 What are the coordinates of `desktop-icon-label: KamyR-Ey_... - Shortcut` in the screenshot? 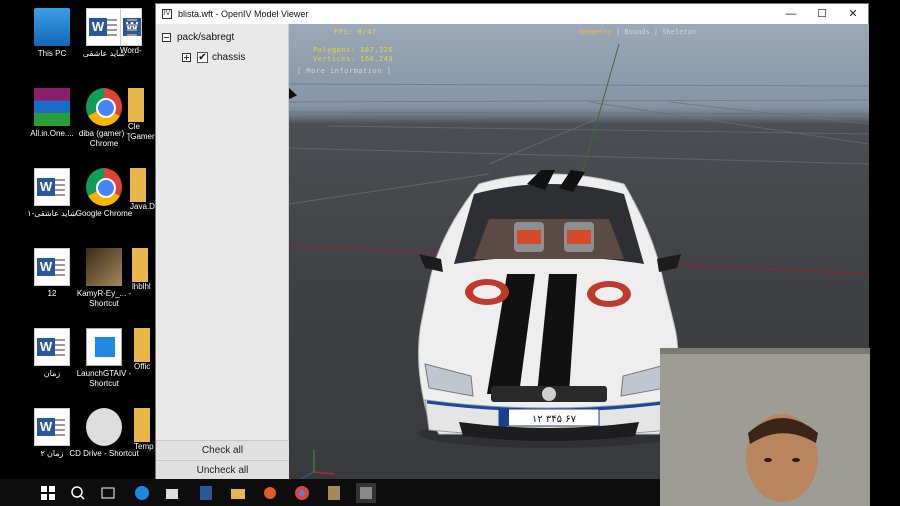 It's located at (104, 298).